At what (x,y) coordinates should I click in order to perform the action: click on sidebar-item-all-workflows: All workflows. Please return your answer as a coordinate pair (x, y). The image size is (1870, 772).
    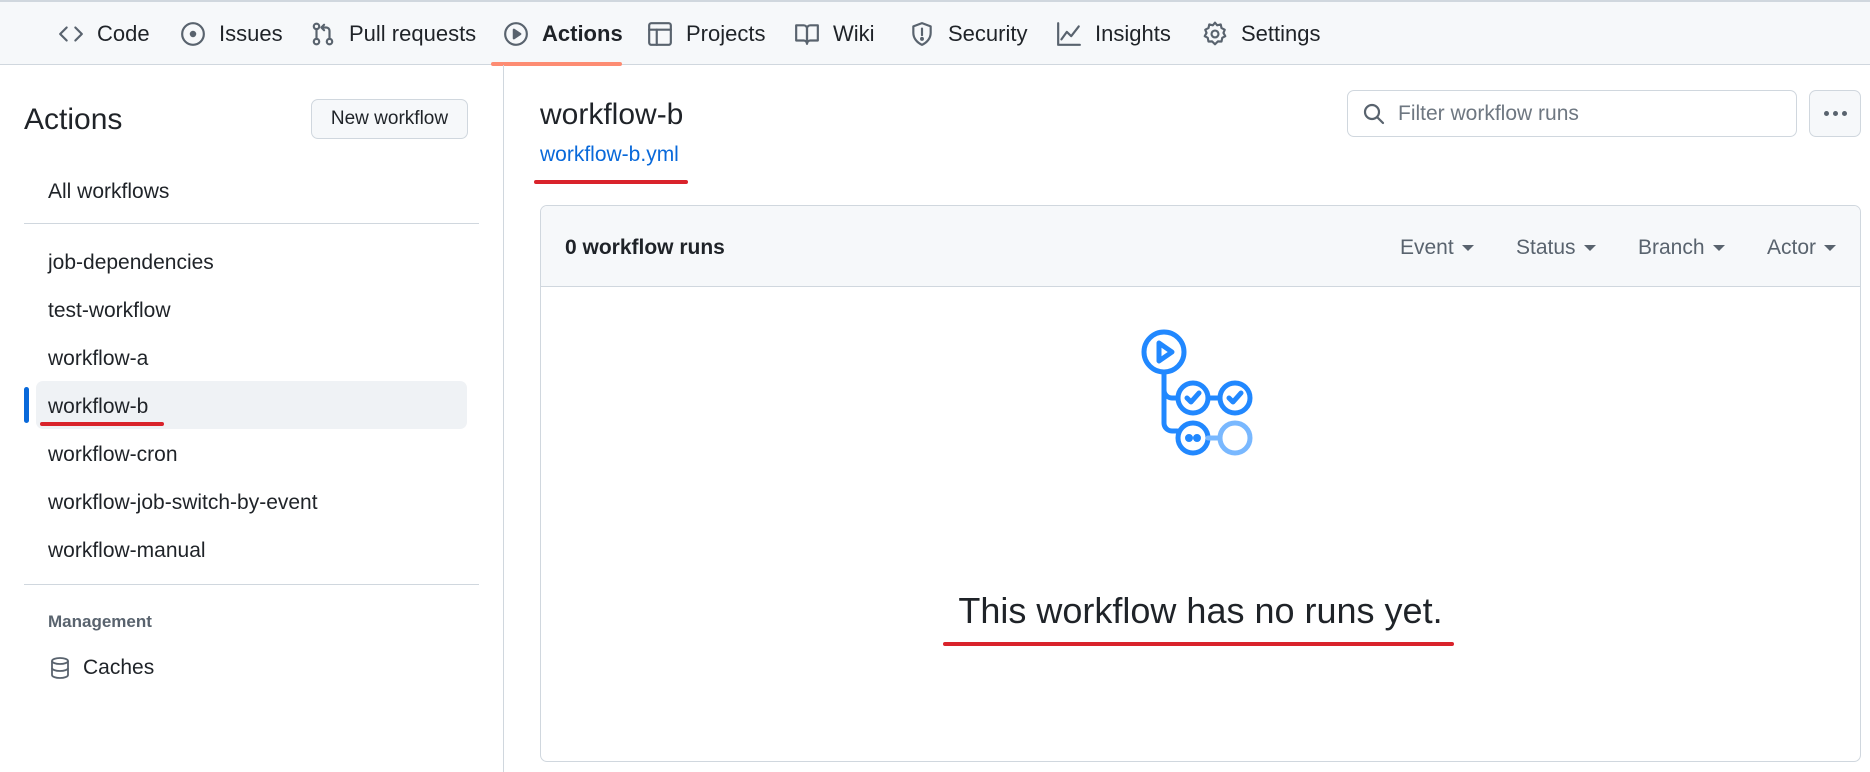
    Looking at the image, I should click on (108, 192).